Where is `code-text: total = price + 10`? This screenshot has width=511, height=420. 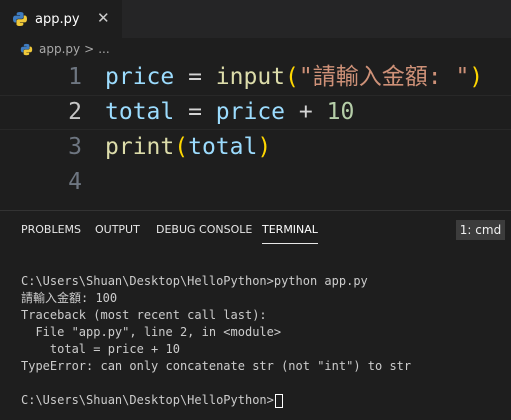 code-text: total = price + 10 is located at coordinates (230, 112).